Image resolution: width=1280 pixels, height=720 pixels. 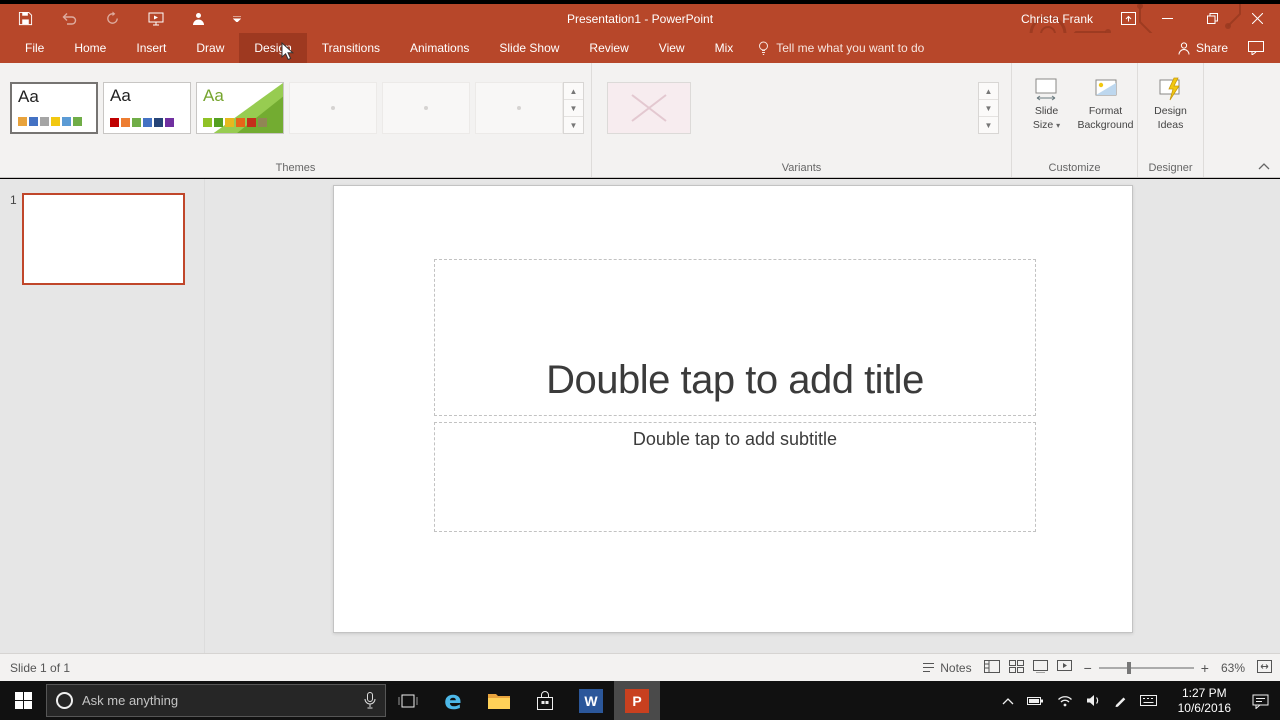 What do you see at coordinates (198, 19) in the screenshot?
I see `touch-mode-button` at bounding box center [198, 19].